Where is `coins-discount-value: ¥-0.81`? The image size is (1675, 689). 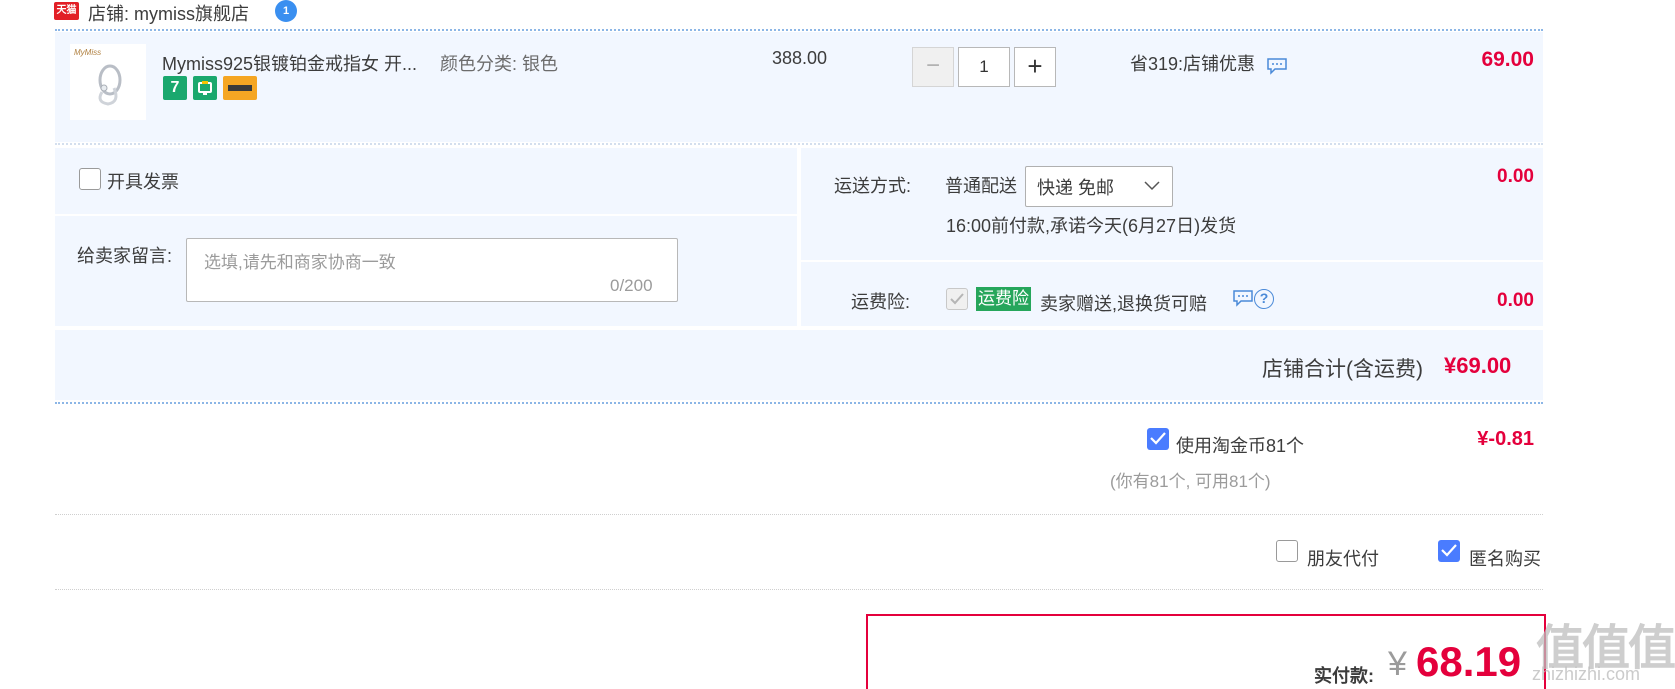 coins-discount-value: ¥-0.81 is located at coordinates (1505, 439).